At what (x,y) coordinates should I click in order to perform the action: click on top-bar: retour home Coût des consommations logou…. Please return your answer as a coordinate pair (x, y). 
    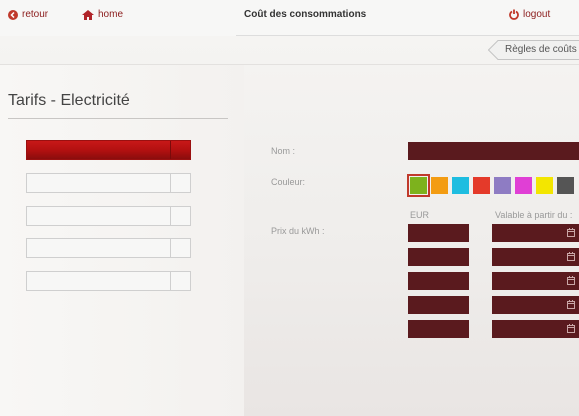
    Looking at the image, I should click on (289, 18).